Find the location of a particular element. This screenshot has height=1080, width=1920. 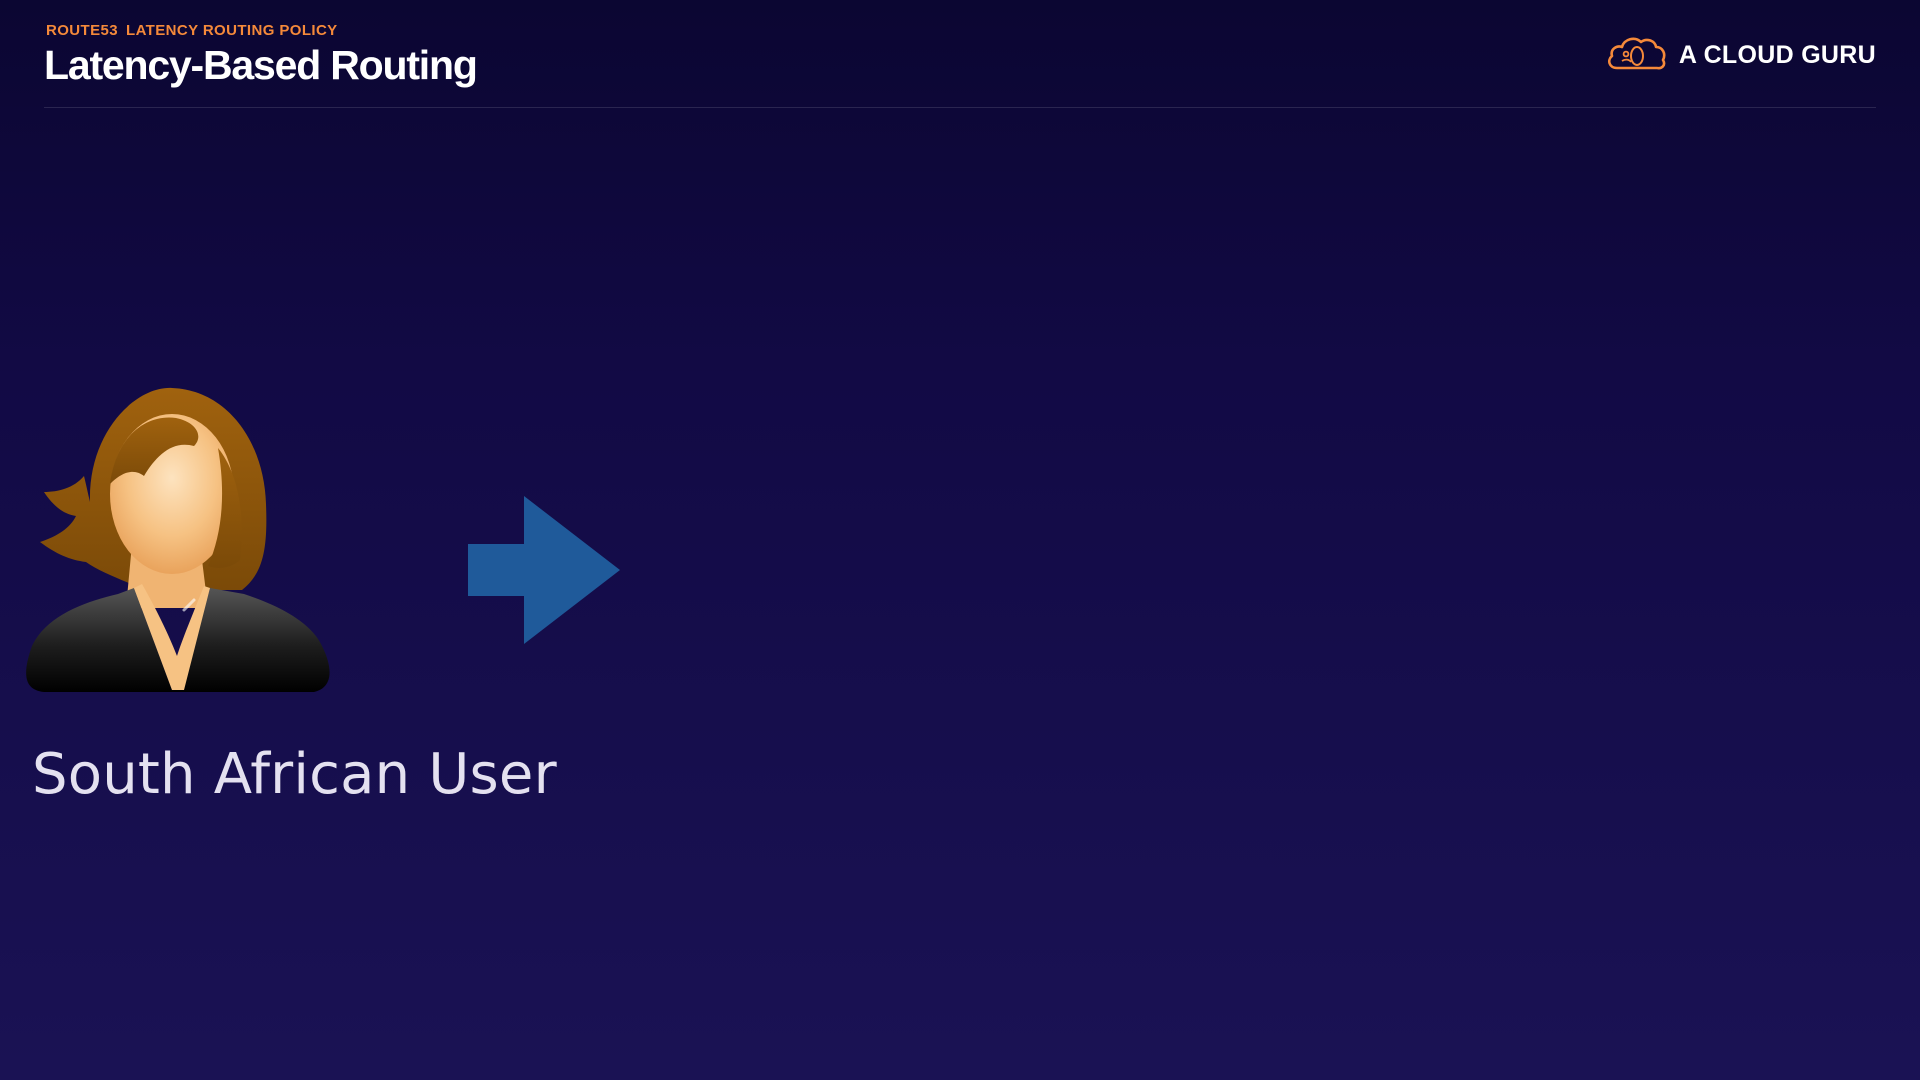

user-label: South African User is located at coordinates (294, 774).